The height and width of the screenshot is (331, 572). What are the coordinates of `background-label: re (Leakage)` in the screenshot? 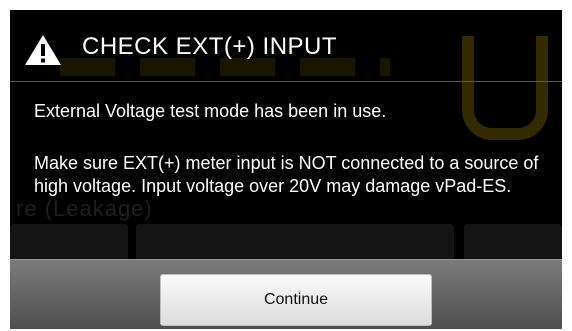 It's located at (84, 208).